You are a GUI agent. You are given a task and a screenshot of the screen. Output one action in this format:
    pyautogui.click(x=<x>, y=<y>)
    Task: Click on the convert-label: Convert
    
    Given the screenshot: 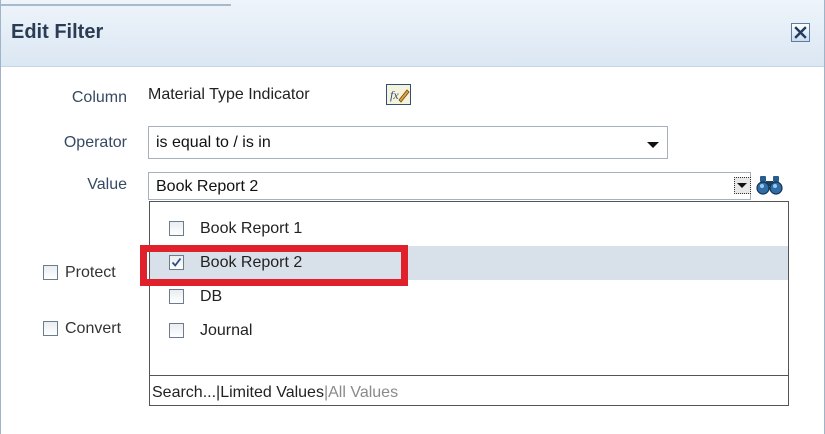 What is the action you would take?
    pyautogui.click(x=93, y=328)
    